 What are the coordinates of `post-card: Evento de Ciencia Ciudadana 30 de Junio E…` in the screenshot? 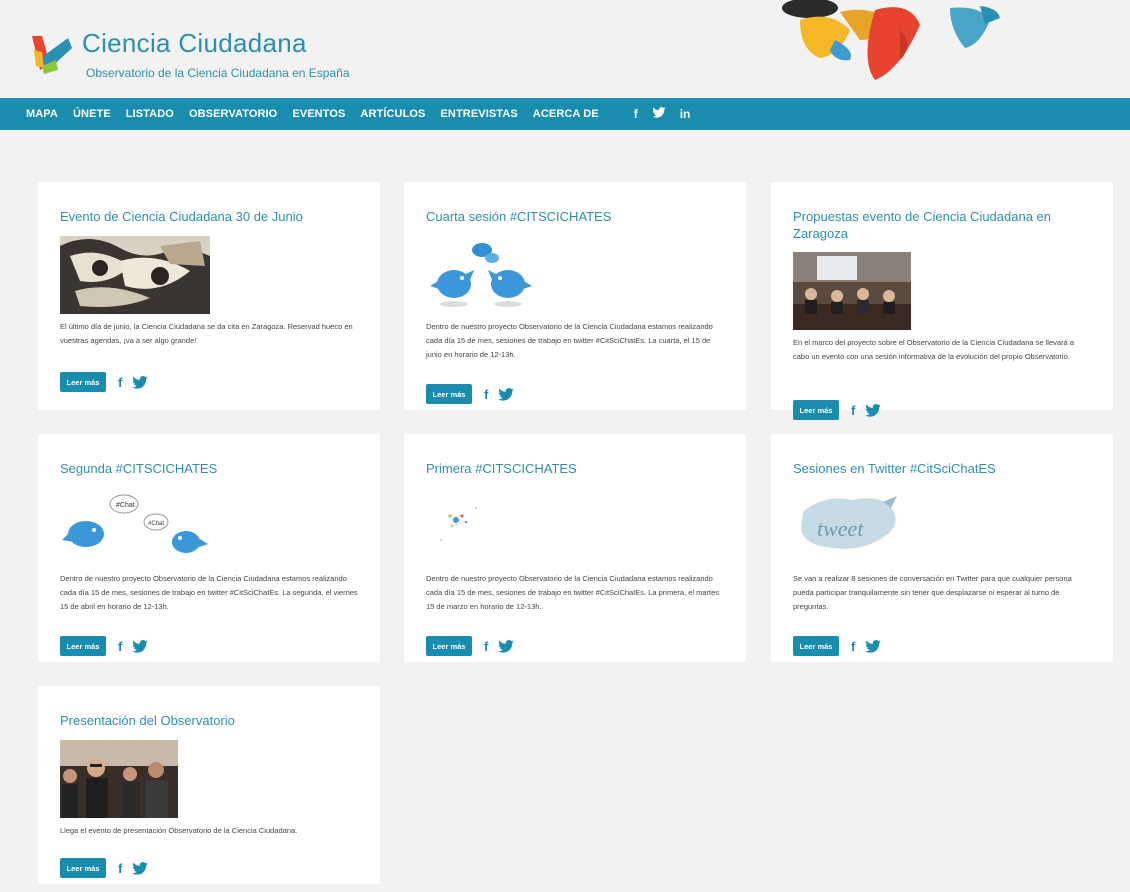 It's located at (209, 296).